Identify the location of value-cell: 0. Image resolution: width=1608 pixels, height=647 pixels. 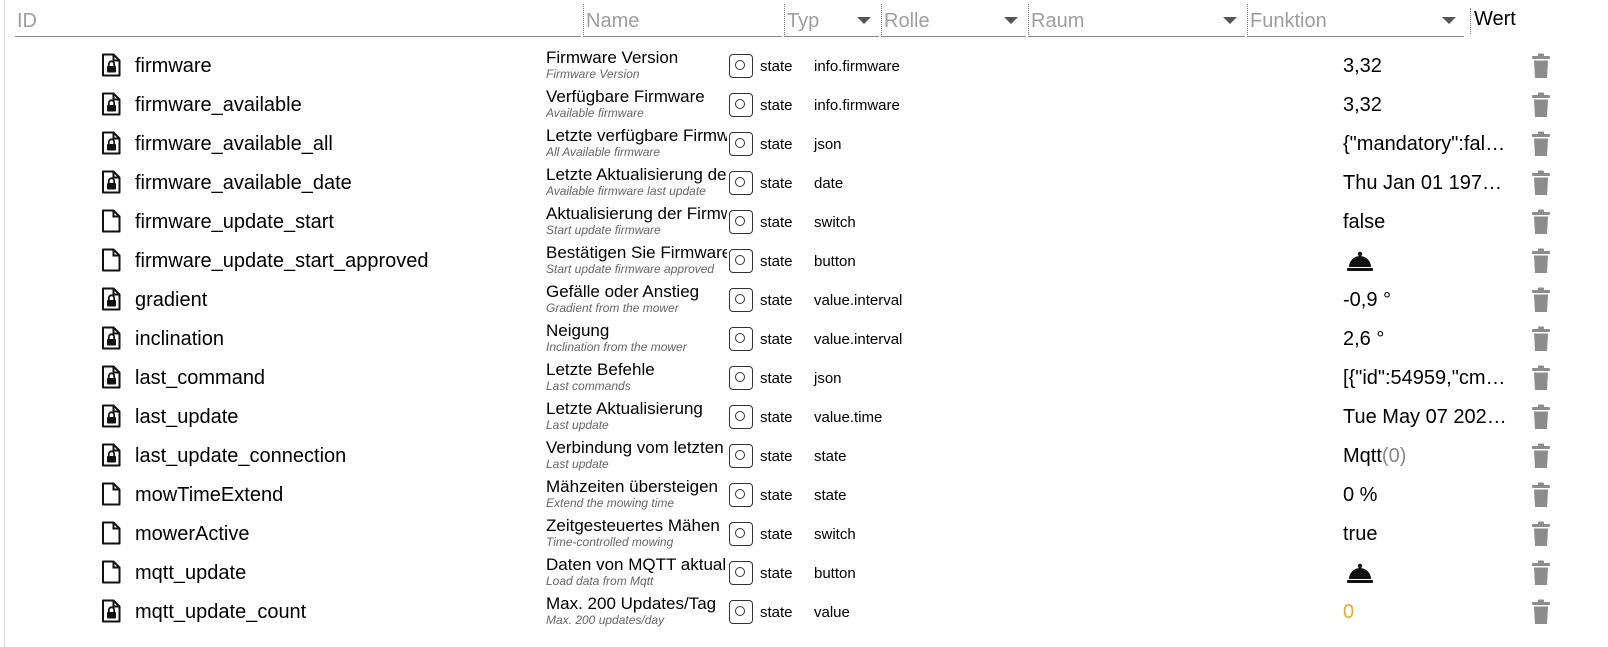
(1425, 612).